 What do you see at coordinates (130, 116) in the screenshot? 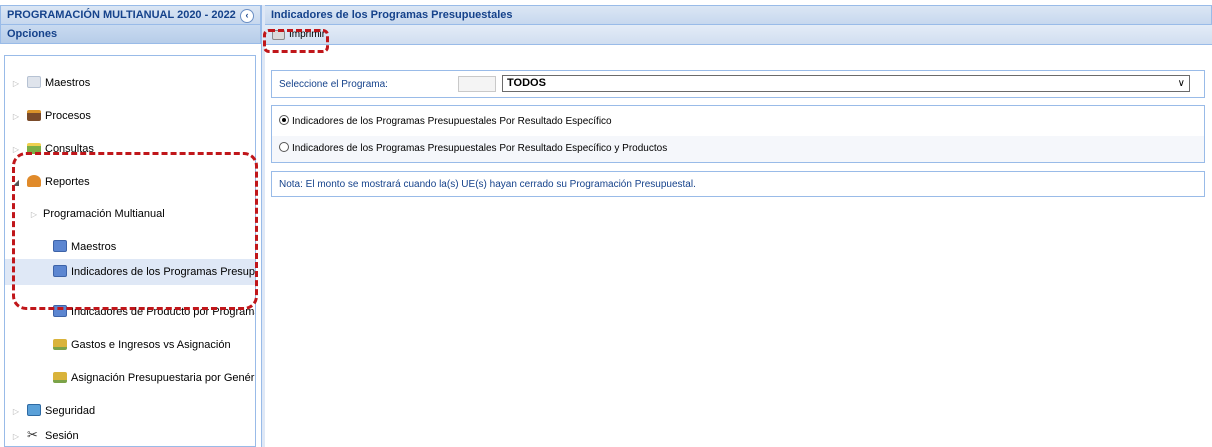
I see `tree-item-procesos: ▷ Procesos` at bounding box center [130, 116].